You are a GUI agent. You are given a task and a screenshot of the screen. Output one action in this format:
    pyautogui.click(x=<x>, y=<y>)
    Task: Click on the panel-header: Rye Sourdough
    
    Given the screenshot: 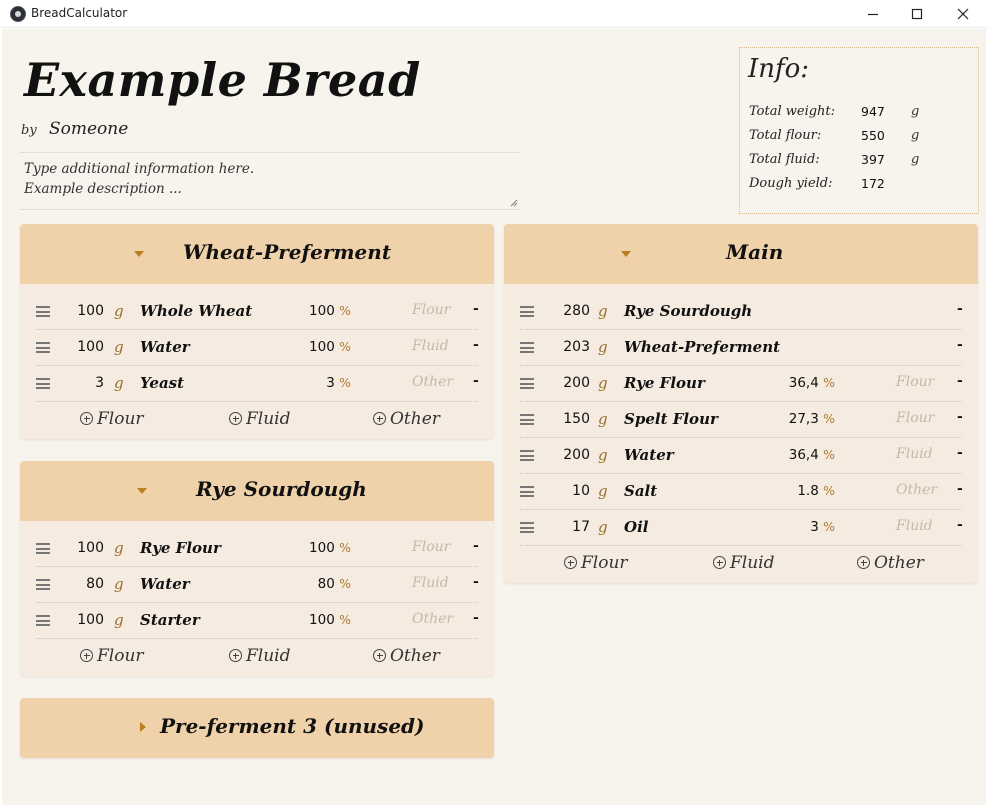 What is the action you would take?
    pyautogui.click(x=257, y=491)
    